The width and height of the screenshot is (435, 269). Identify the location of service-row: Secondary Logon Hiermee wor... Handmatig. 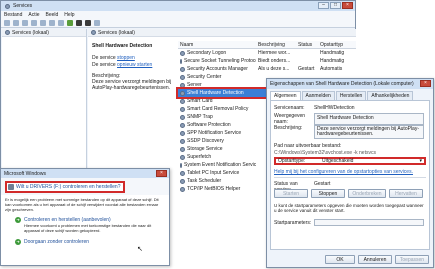
(267, 53).